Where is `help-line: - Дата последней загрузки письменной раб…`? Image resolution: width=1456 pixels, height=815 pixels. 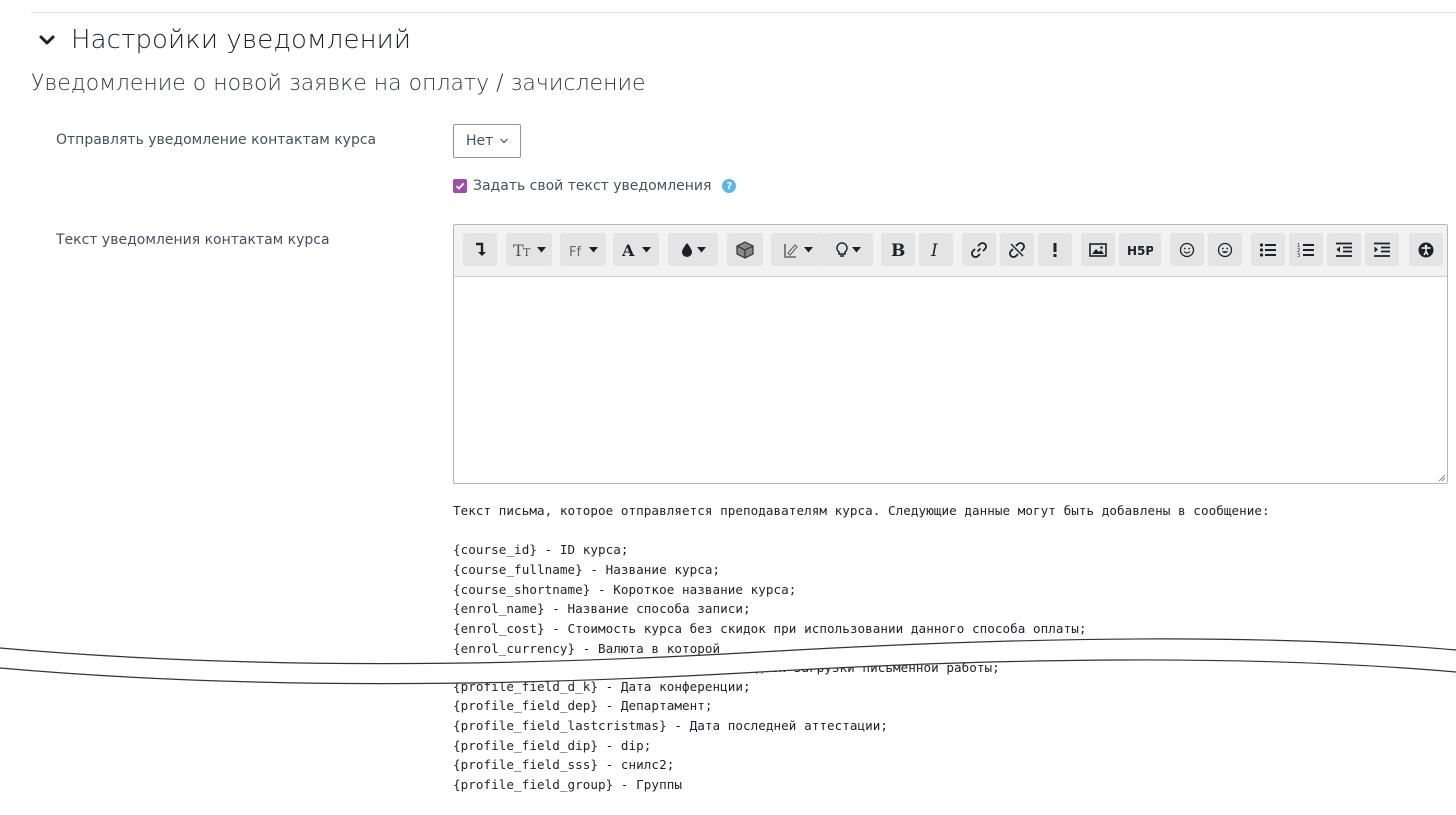
help-line: - Дата последней загрузки письменной раб… is located at coordinates (832, 667).